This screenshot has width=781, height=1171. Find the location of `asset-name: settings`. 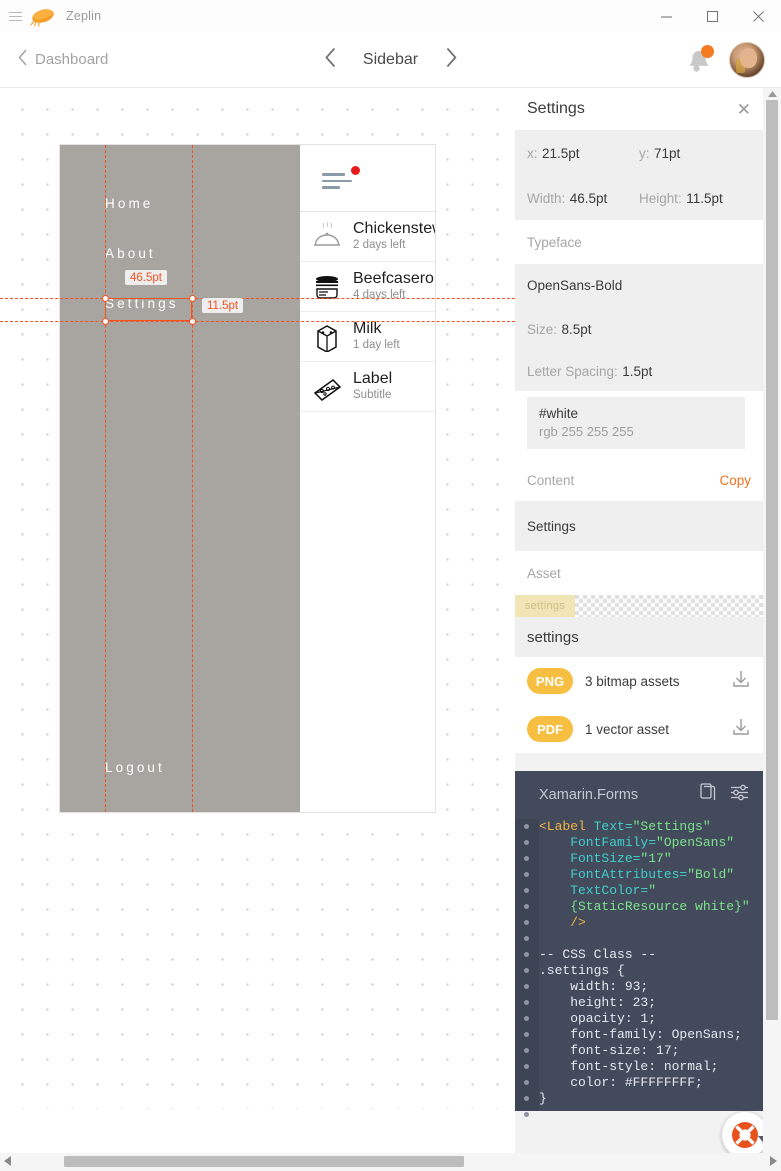

asset-name: settings is located at coordinates (553, 637).